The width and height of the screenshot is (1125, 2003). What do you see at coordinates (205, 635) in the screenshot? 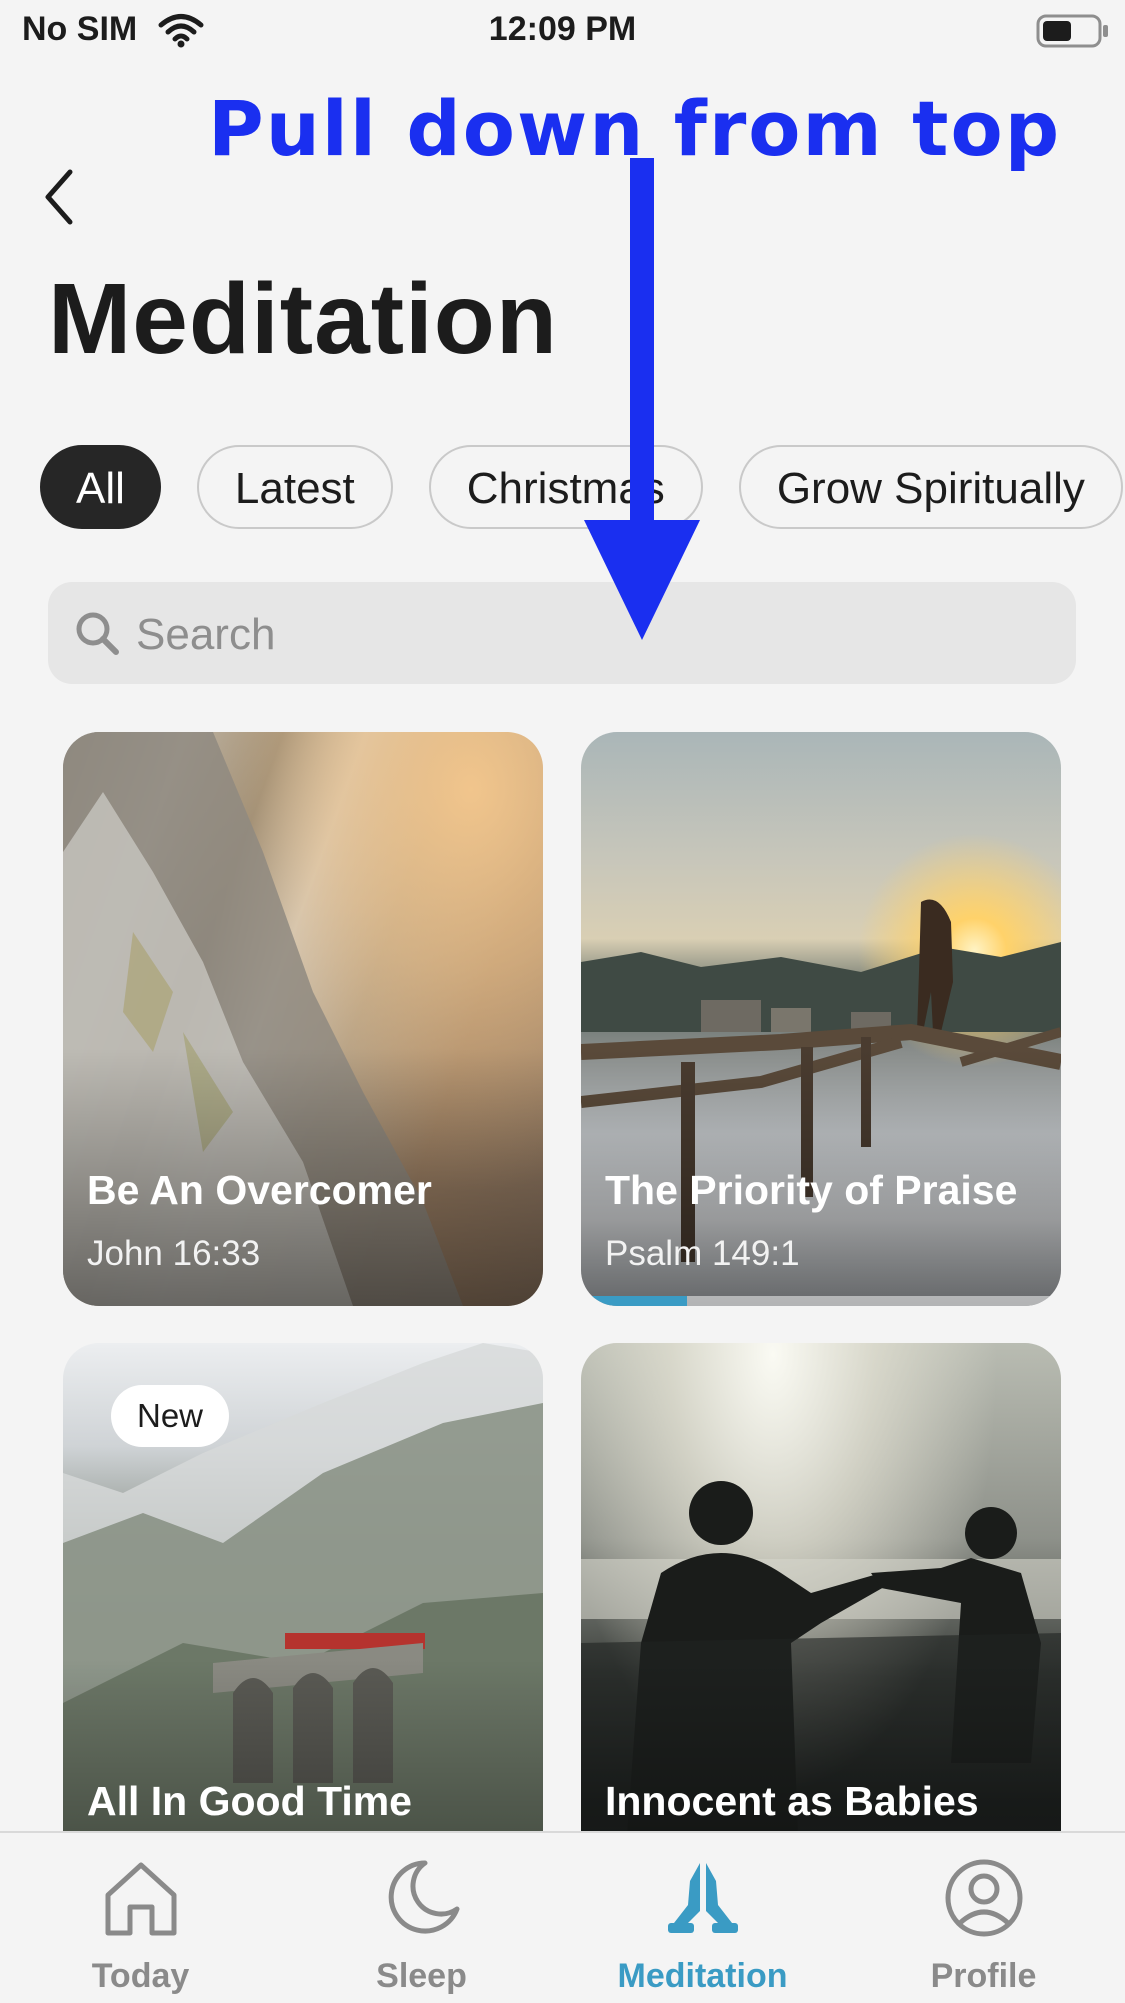
I see `search-input: Search` at bounding box center [205, 635].